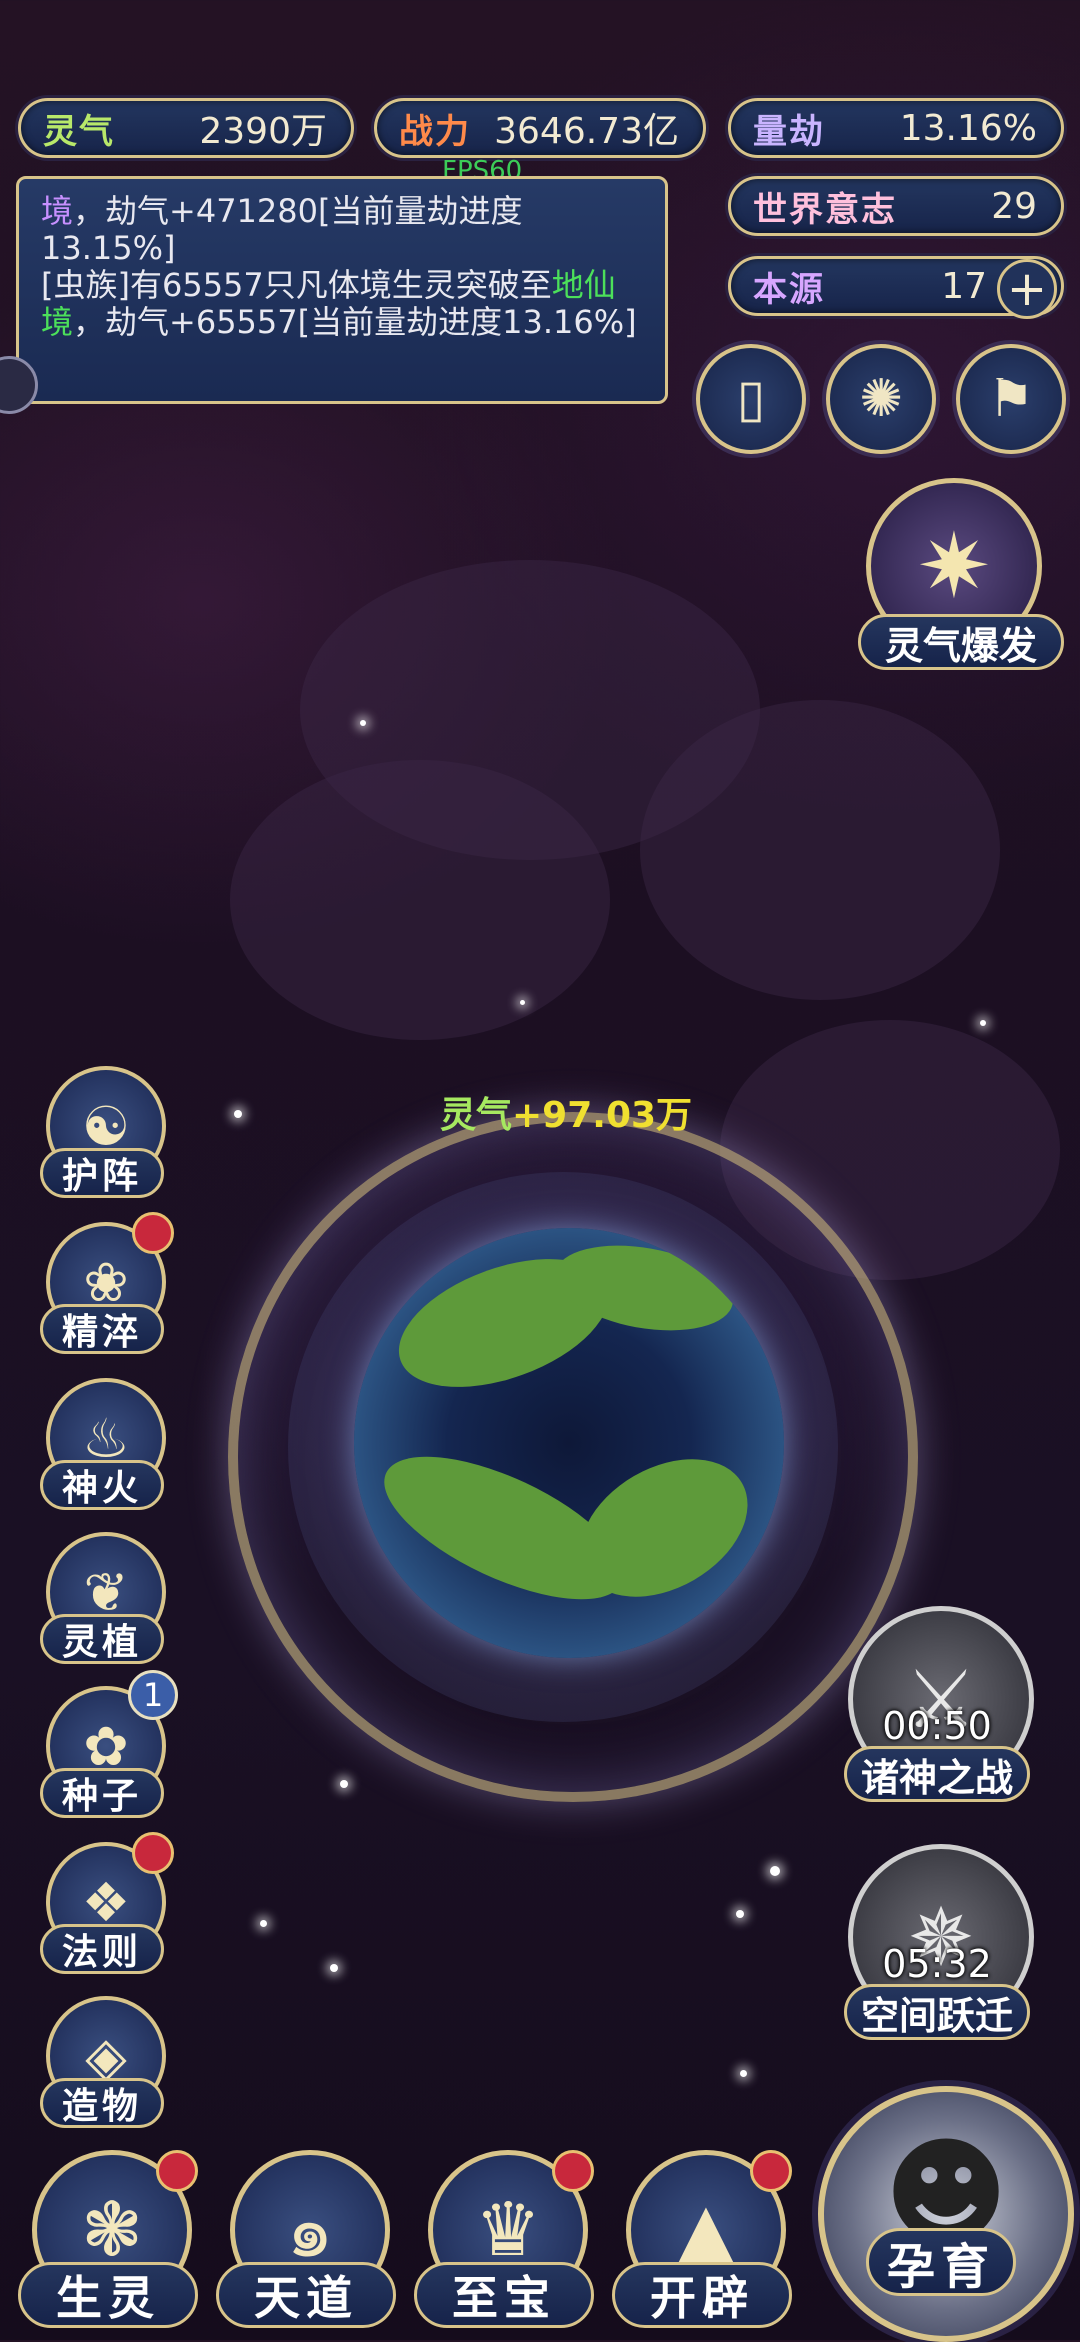  What do you see at coordinates (186, 128) in the screenshot?
I see `lingqi-stat: 灵气 2390万` at bounding box center [186, 128].